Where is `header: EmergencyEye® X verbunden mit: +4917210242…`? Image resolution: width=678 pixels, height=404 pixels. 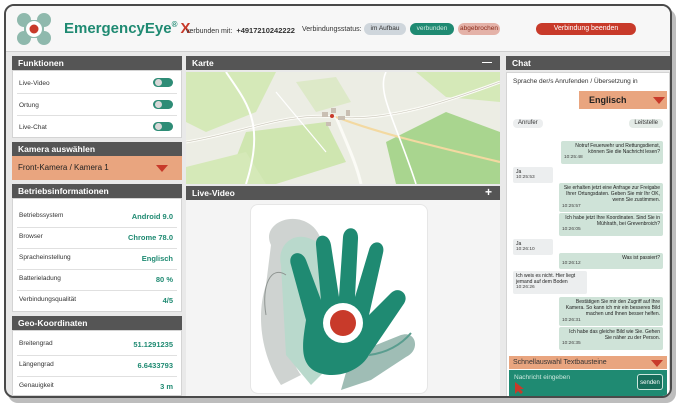
header: EmergencyEye® X verbunden mit: +4917210242… is located at coordinates (338, 29).